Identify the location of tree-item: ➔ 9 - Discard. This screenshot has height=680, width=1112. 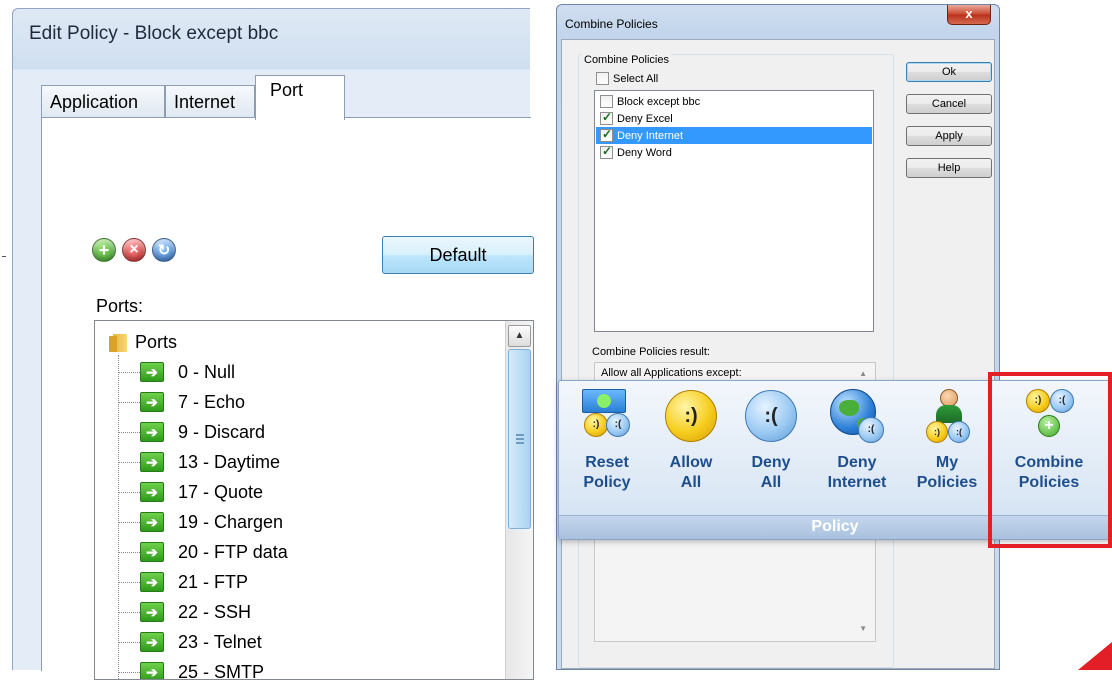
(191, 432).